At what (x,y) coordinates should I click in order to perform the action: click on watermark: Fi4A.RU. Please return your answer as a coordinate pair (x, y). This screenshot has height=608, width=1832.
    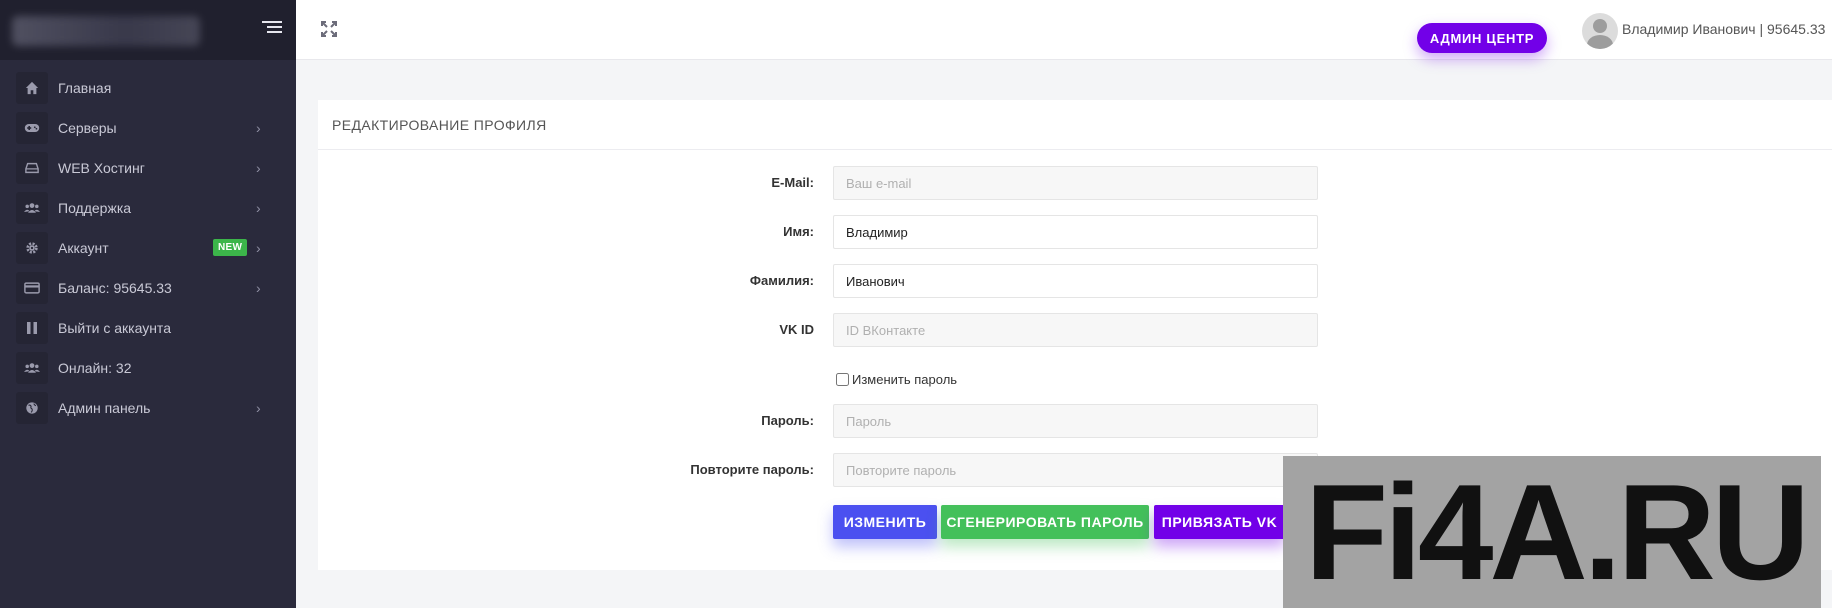
    Looking at the image, I should click on (1552, 532).